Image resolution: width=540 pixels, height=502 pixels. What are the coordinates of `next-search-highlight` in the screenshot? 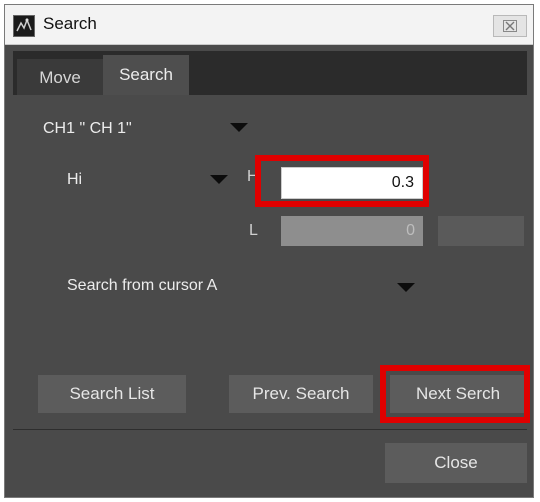 It's located at (455, 394).